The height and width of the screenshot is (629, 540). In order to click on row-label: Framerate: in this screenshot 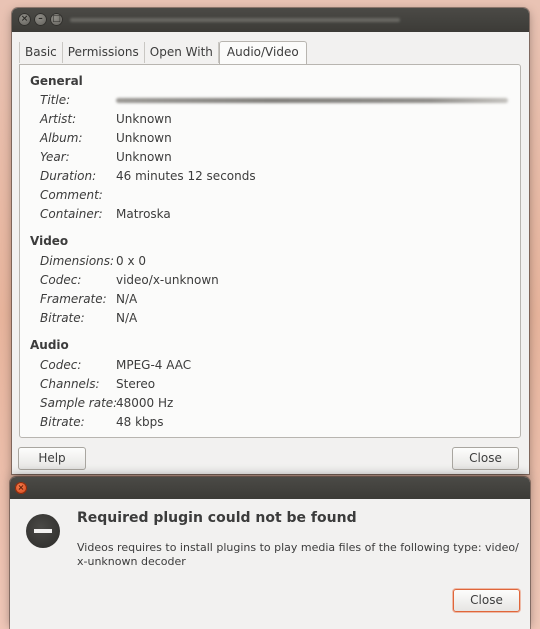, I will do `click(73, 299)`.